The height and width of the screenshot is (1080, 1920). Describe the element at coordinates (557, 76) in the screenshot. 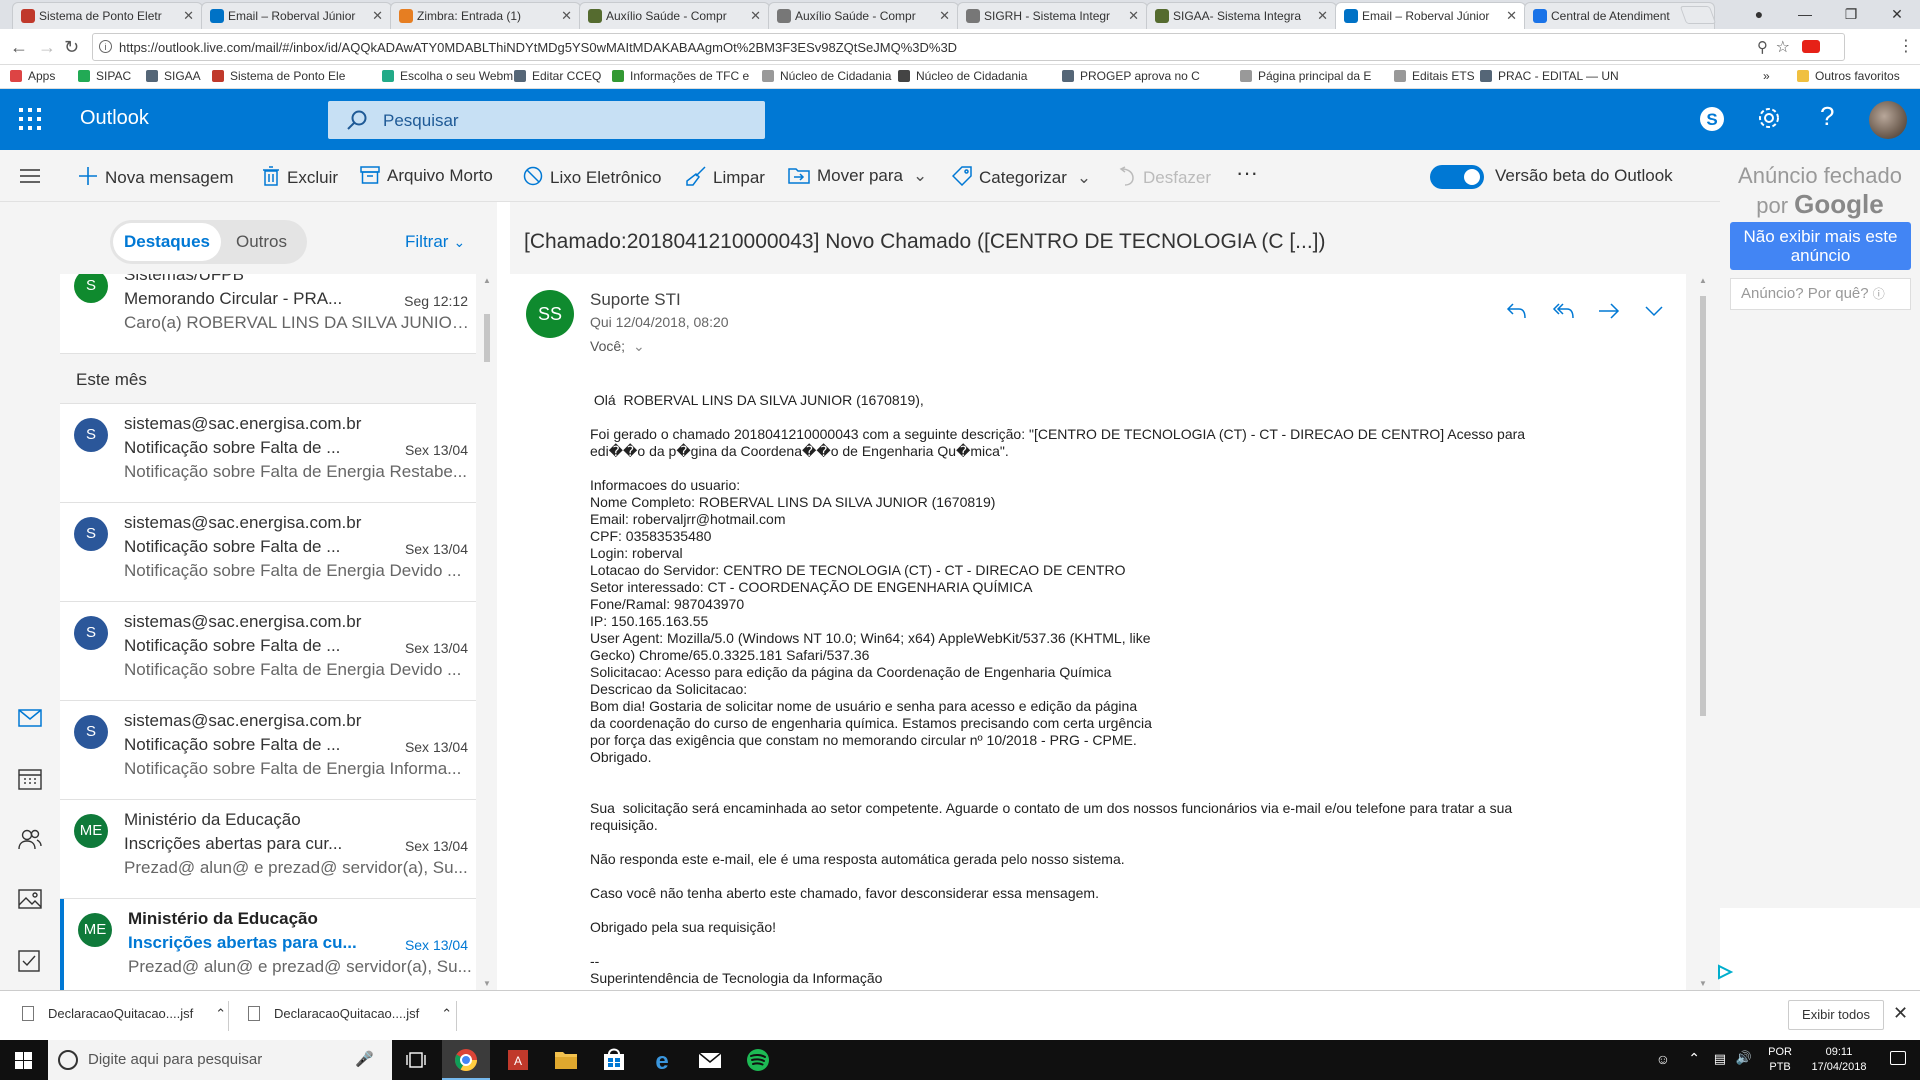

I see `bookmark-item: Editar CCEQ` at that location.